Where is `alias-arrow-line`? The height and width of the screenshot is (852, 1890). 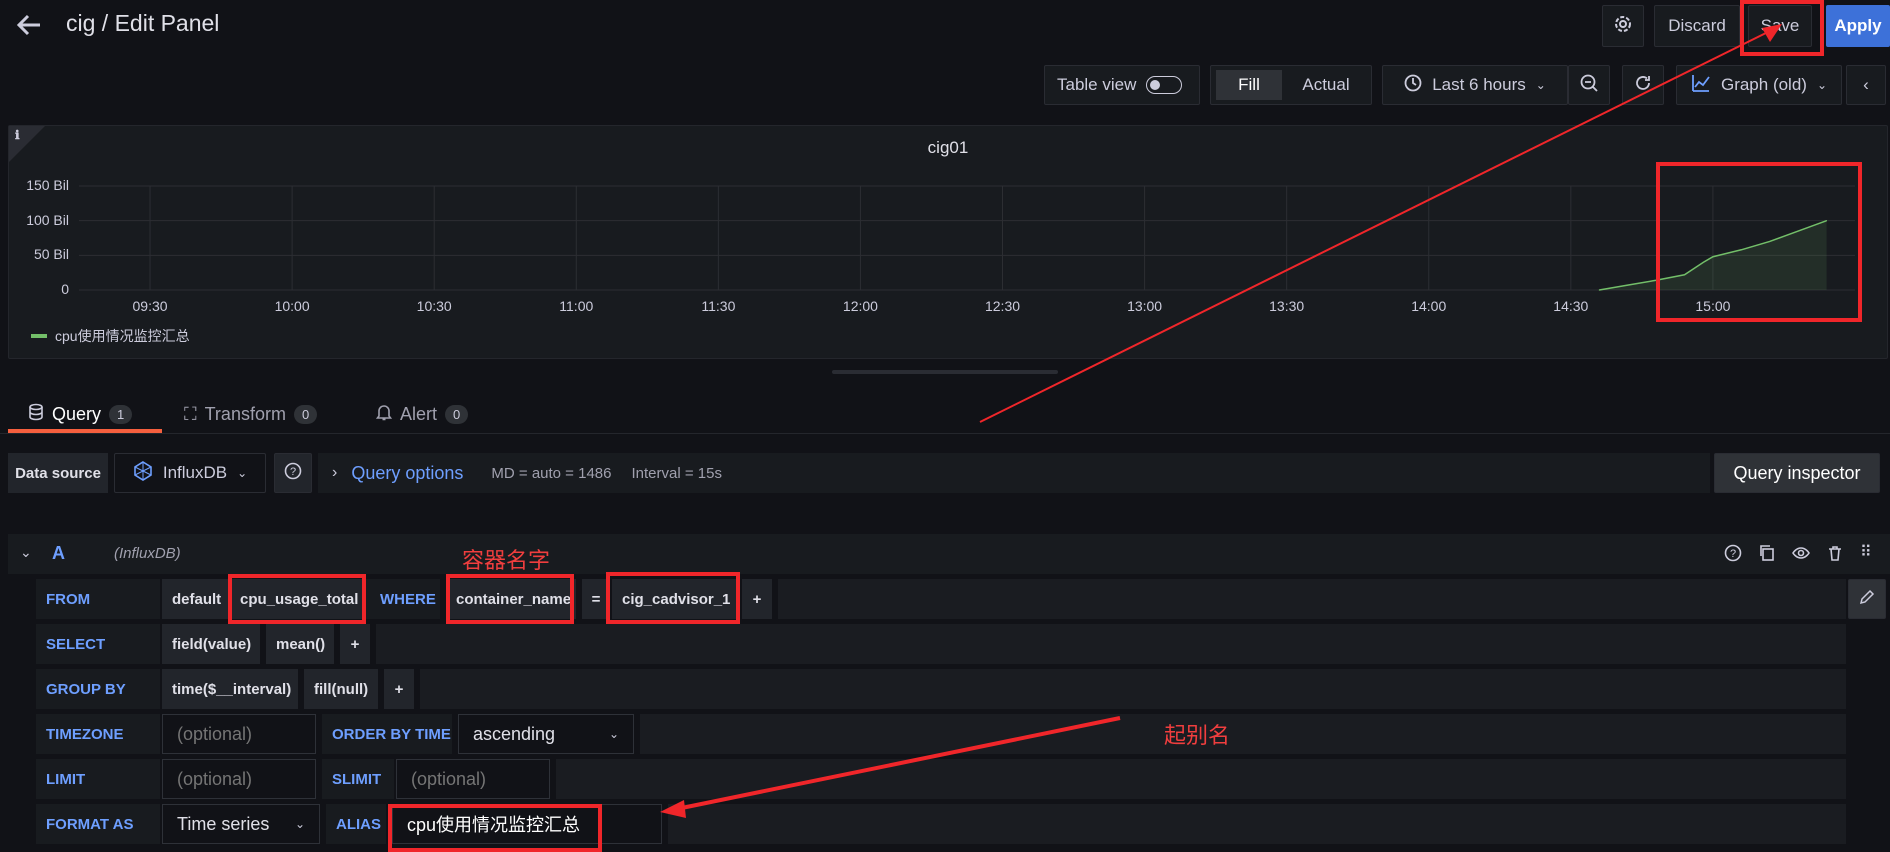 alias-arrow-line is located at coordinates (896, 764).